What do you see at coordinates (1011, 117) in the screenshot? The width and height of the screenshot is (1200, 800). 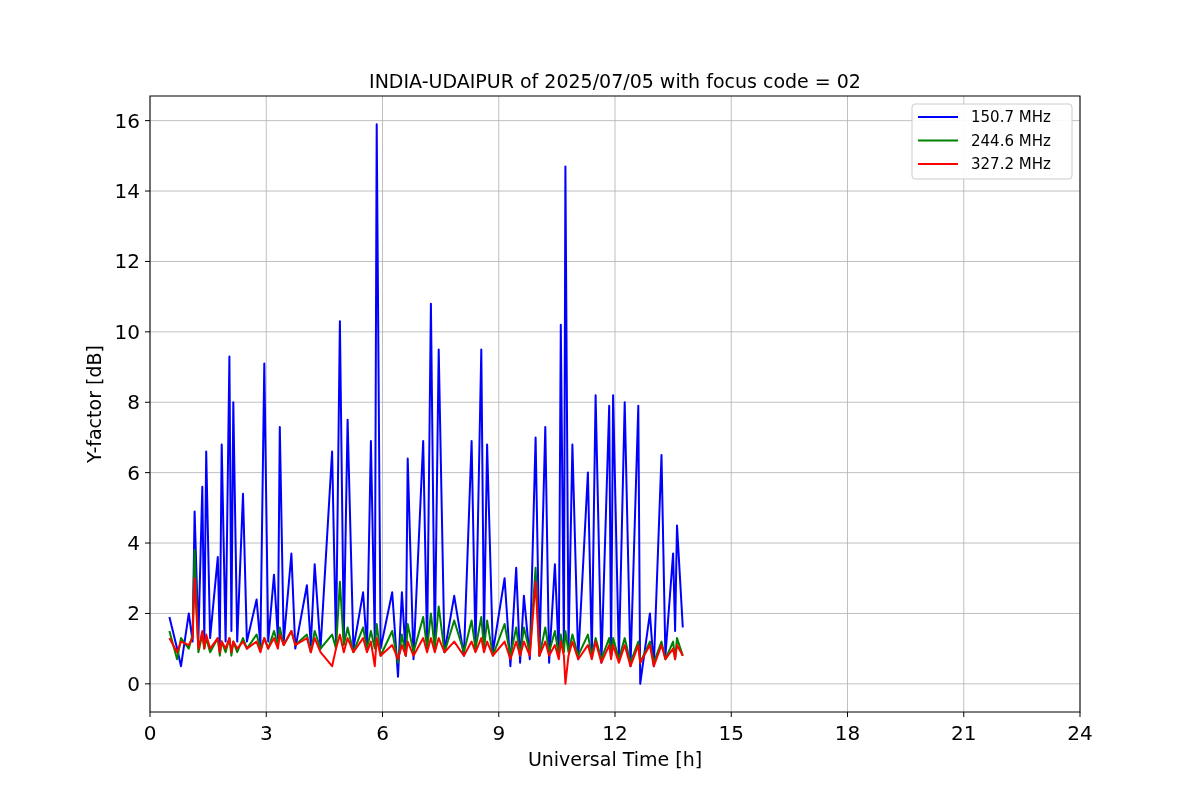 I see `legend-label: 150.7 MHz` at bounding box center [1011, 117].